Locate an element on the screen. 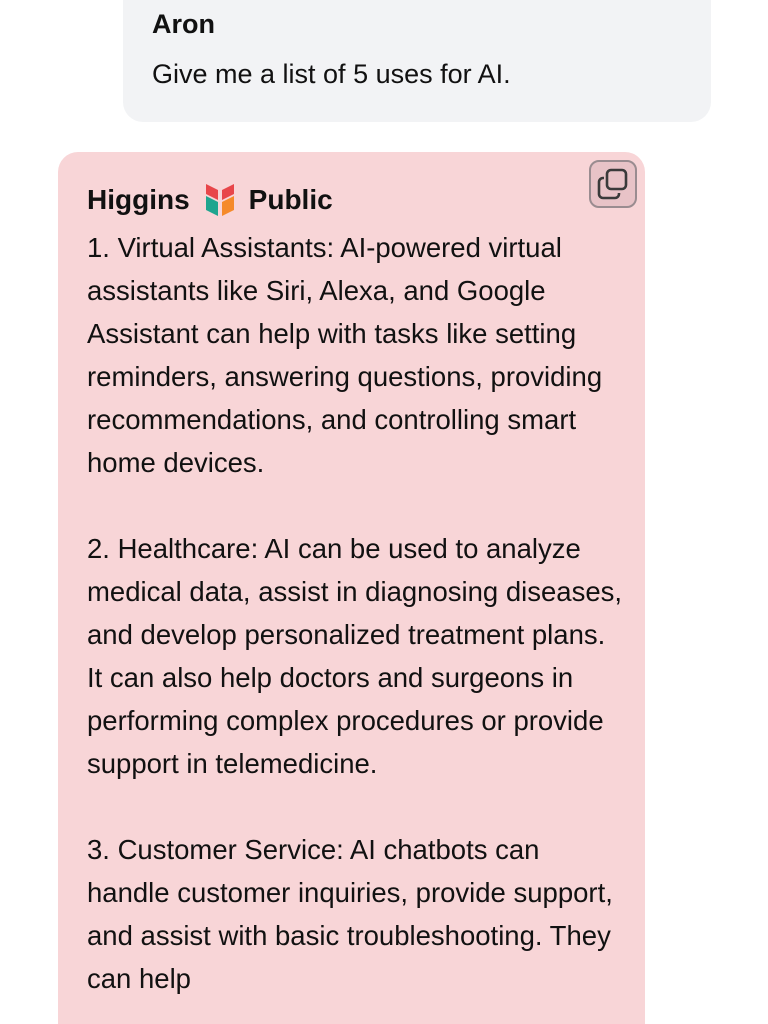 Image resolution: width=768 pixels, height=1024 pixels. user-message-bubble: Aron Give me a list of 5 uses for AI. is located at coordinates (417, 61).